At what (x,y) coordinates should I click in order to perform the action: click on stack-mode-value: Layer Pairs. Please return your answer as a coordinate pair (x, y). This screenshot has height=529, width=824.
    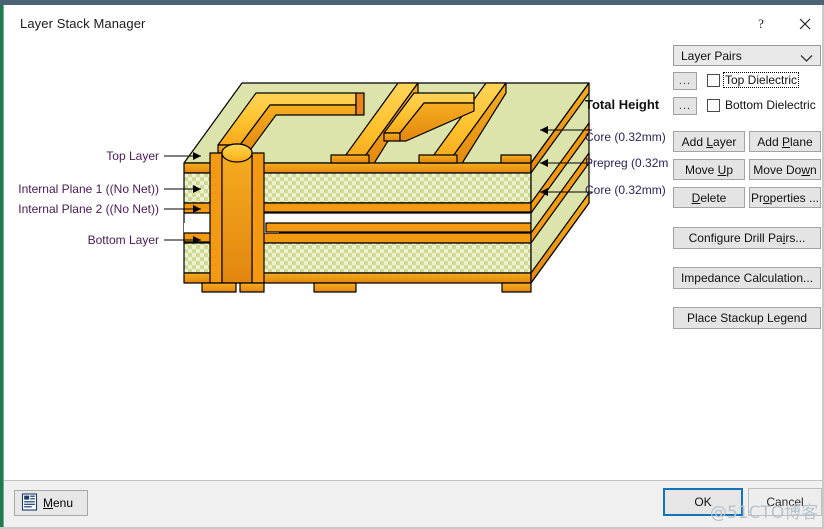
    Looking at the image, I should click on (711, 56).